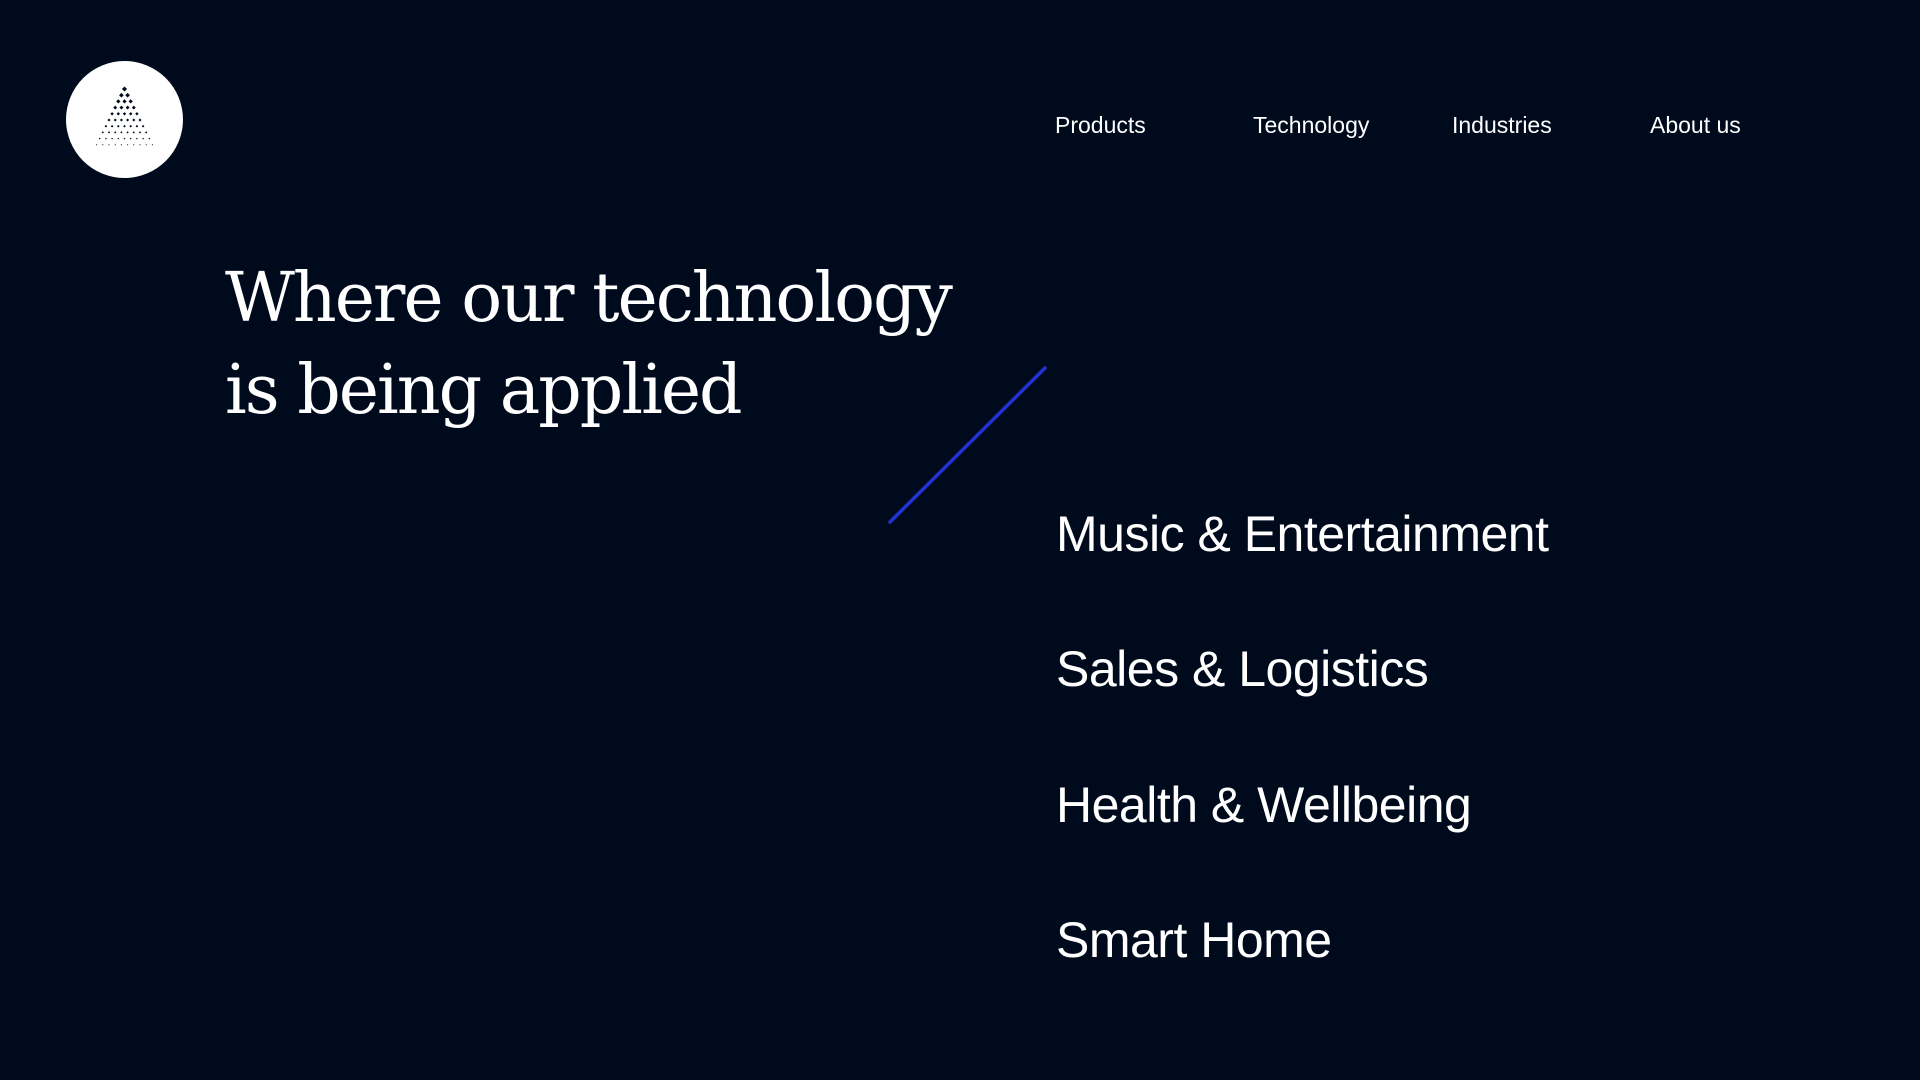 This screenshot has width=1920, height=1080. Describe the element at coordinates (967, 445) in the screenshot. I see `accent-line` at that location.